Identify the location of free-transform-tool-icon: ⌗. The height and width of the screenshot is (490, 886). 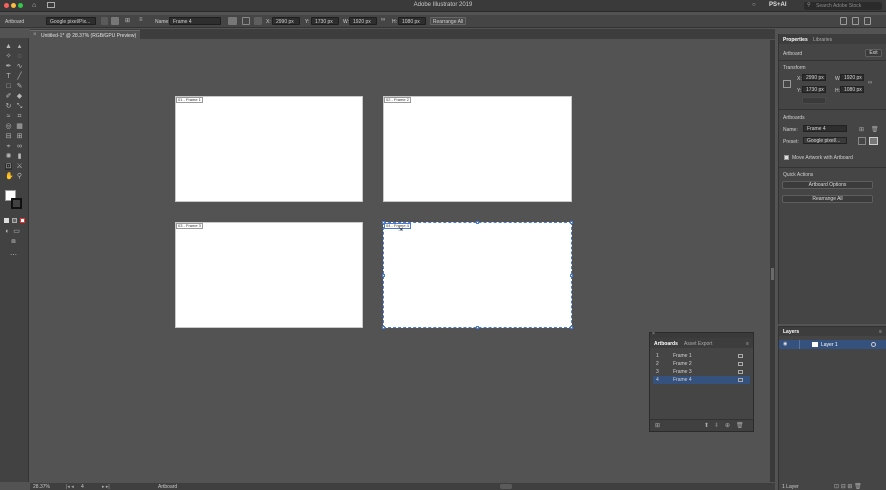
(19, 116).